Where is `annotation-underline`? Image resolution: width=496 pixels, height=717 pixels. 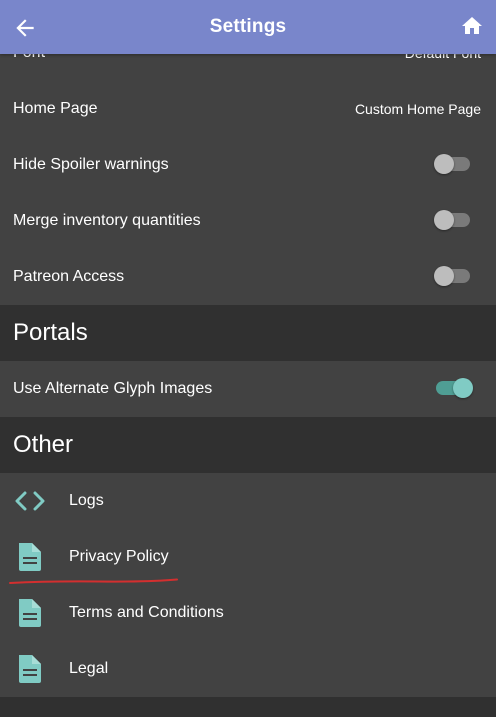
annotation-underline is located at coordinates (93, 581).